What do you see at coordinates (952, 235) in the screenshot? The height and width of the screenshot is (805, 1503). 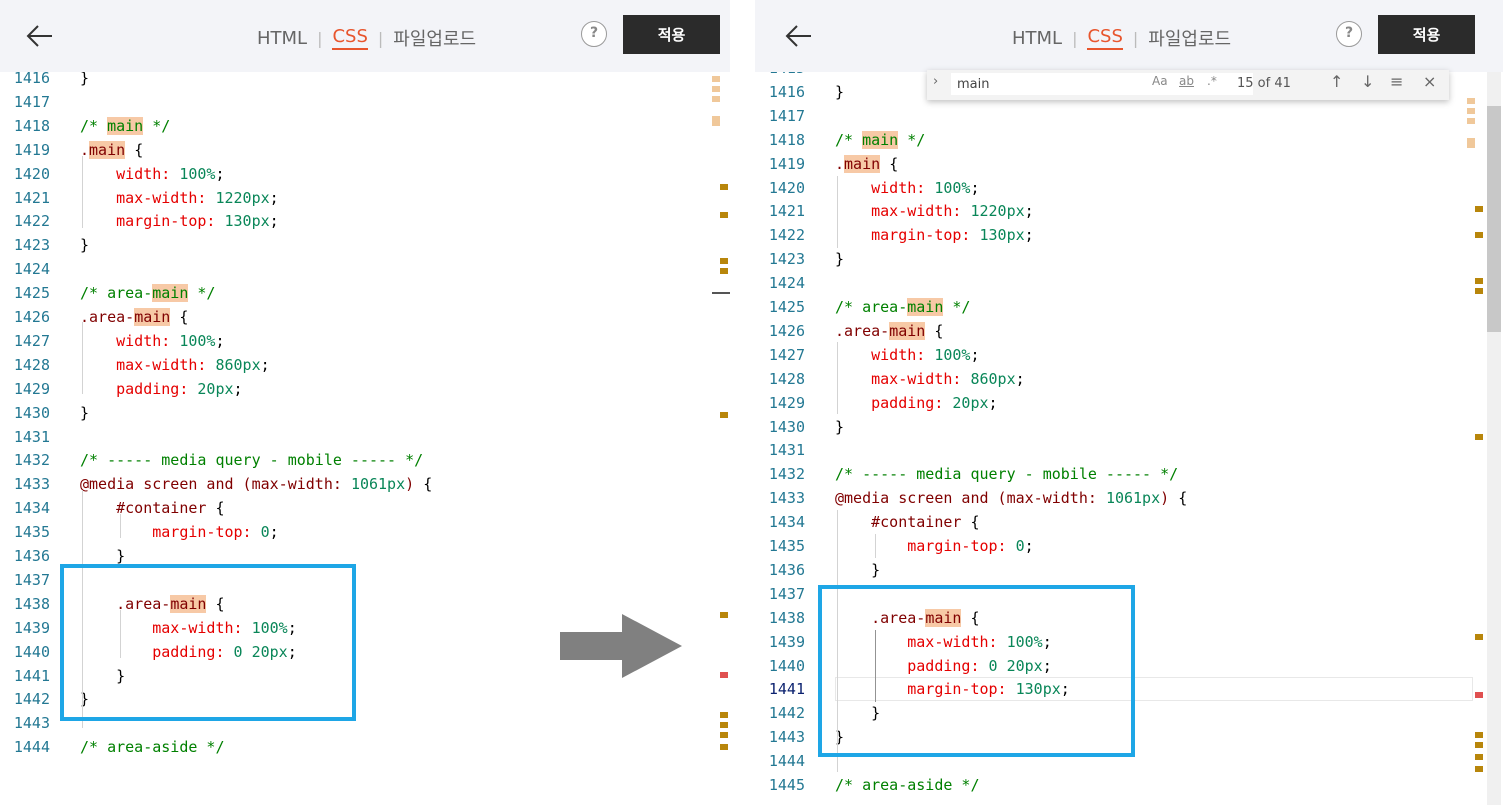 I see `code-text: margin-top: 130px;` at bounding box center [952, 235].